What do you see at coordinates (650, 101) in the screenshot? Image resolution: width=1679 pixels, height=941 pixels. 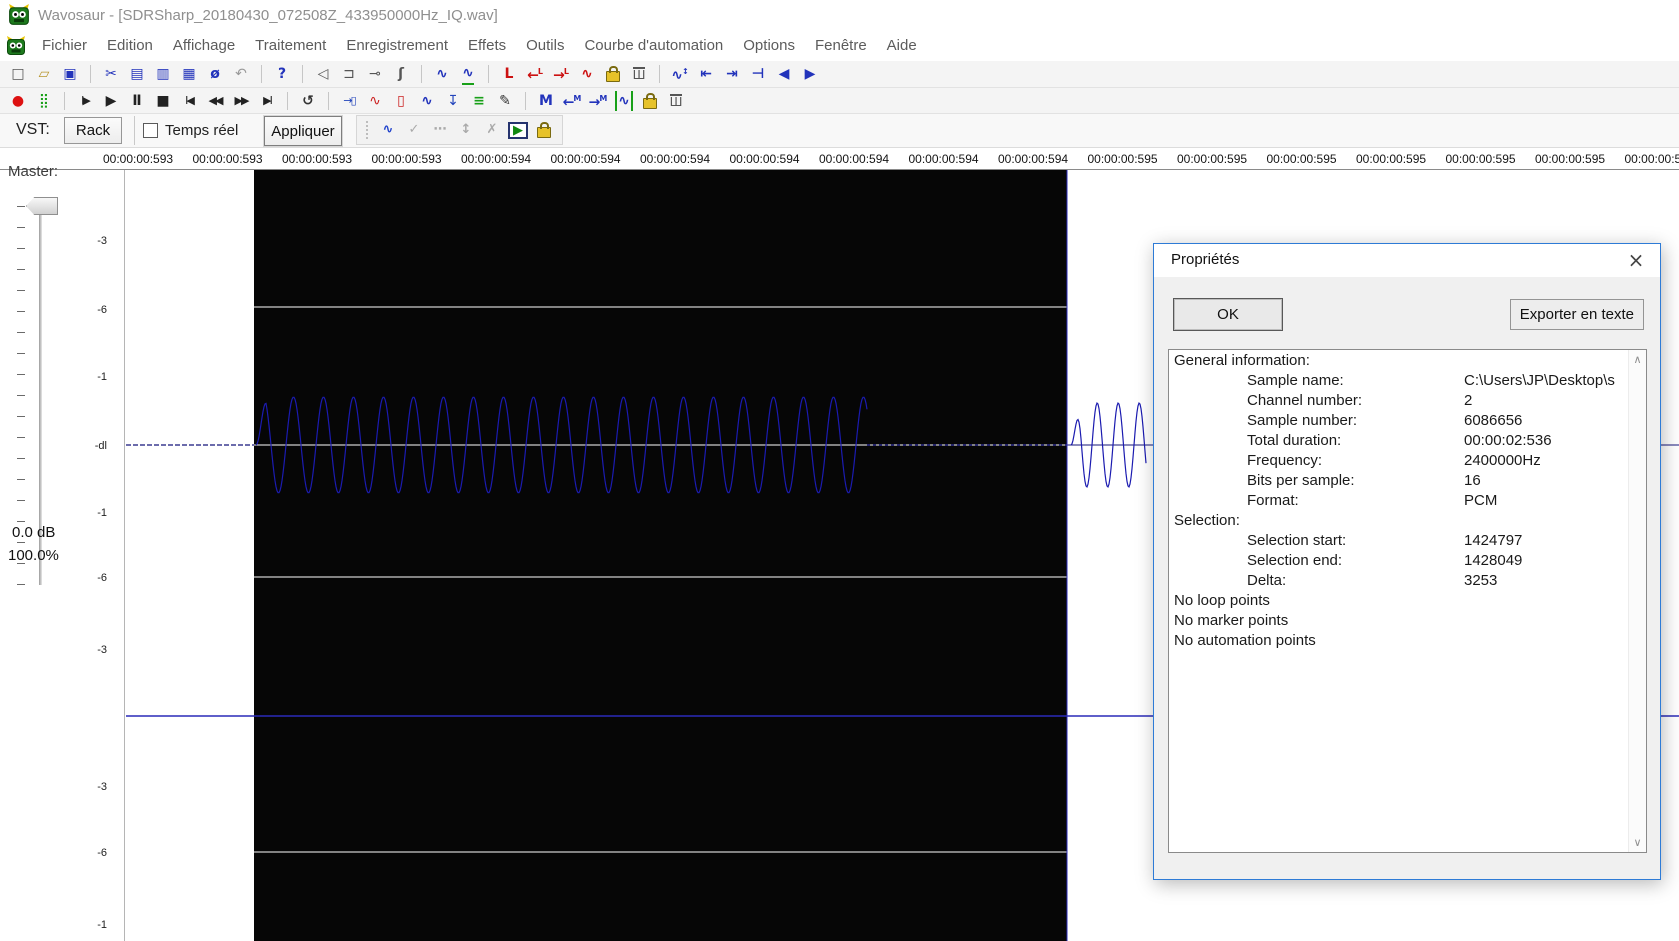 I see `lock-markers-button` at bounding box center [650, 101].